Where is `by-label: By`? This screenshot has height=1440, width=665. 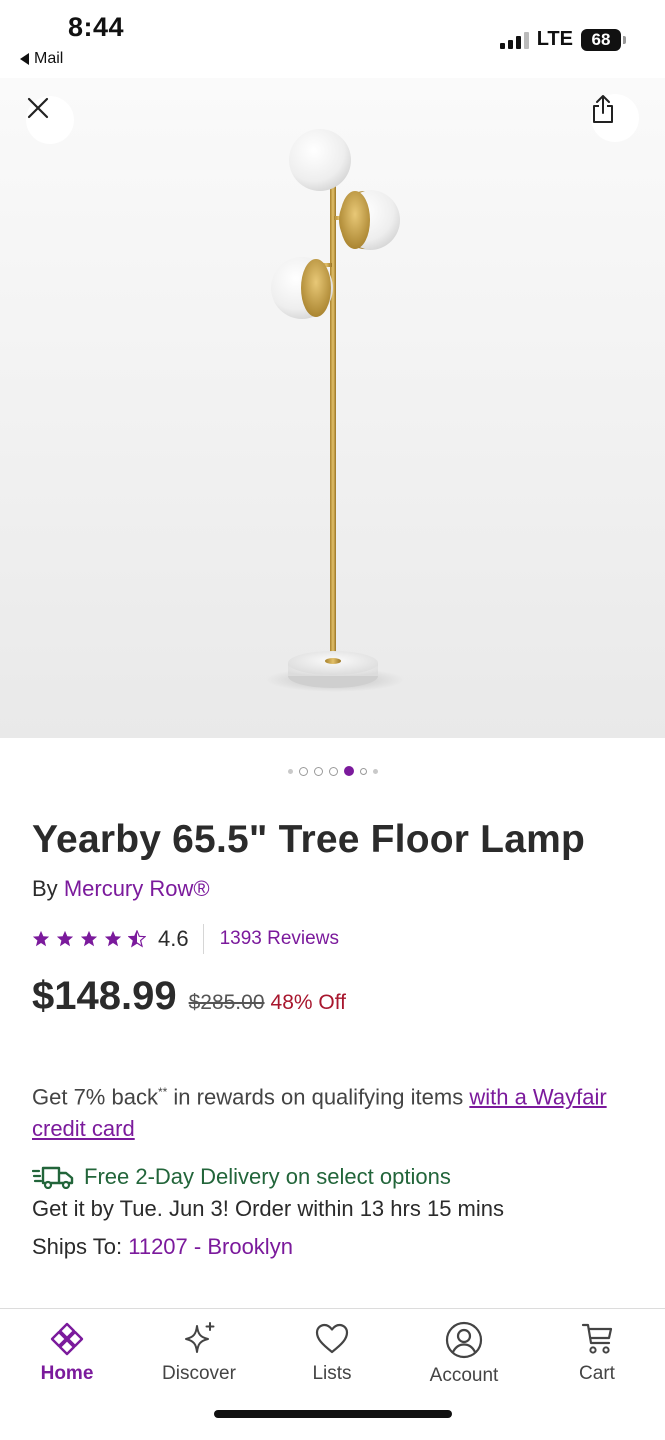
by-label: By is located at coordinates (45, 888).